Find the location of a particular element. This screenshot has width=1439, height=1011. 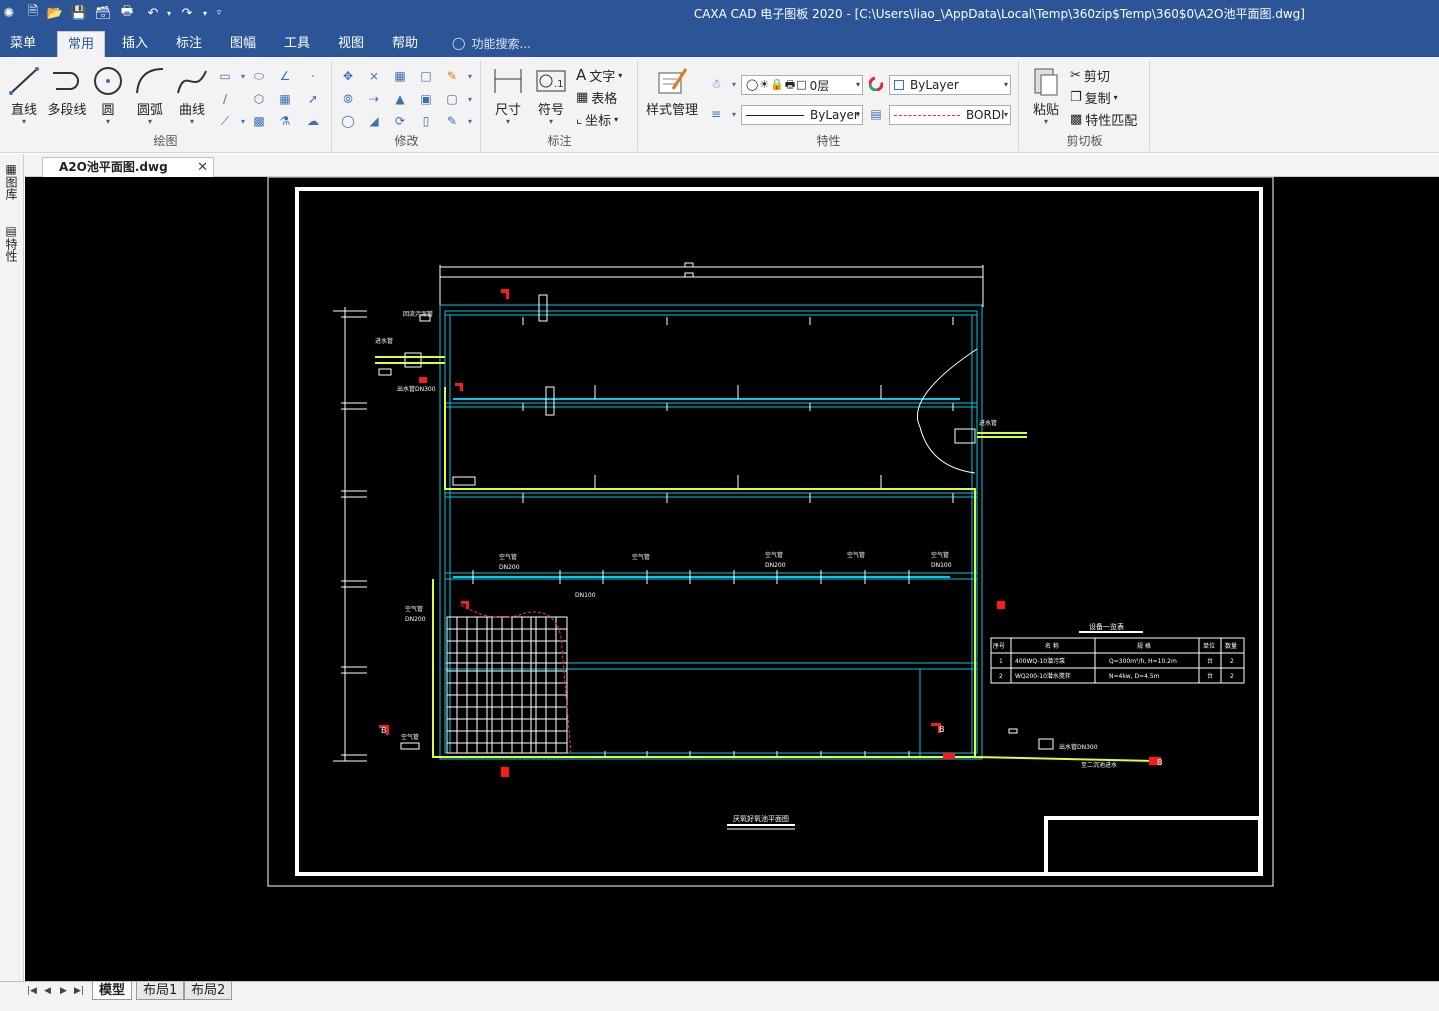

hatch-icon: ▦ is located at coordinates (285, 99).